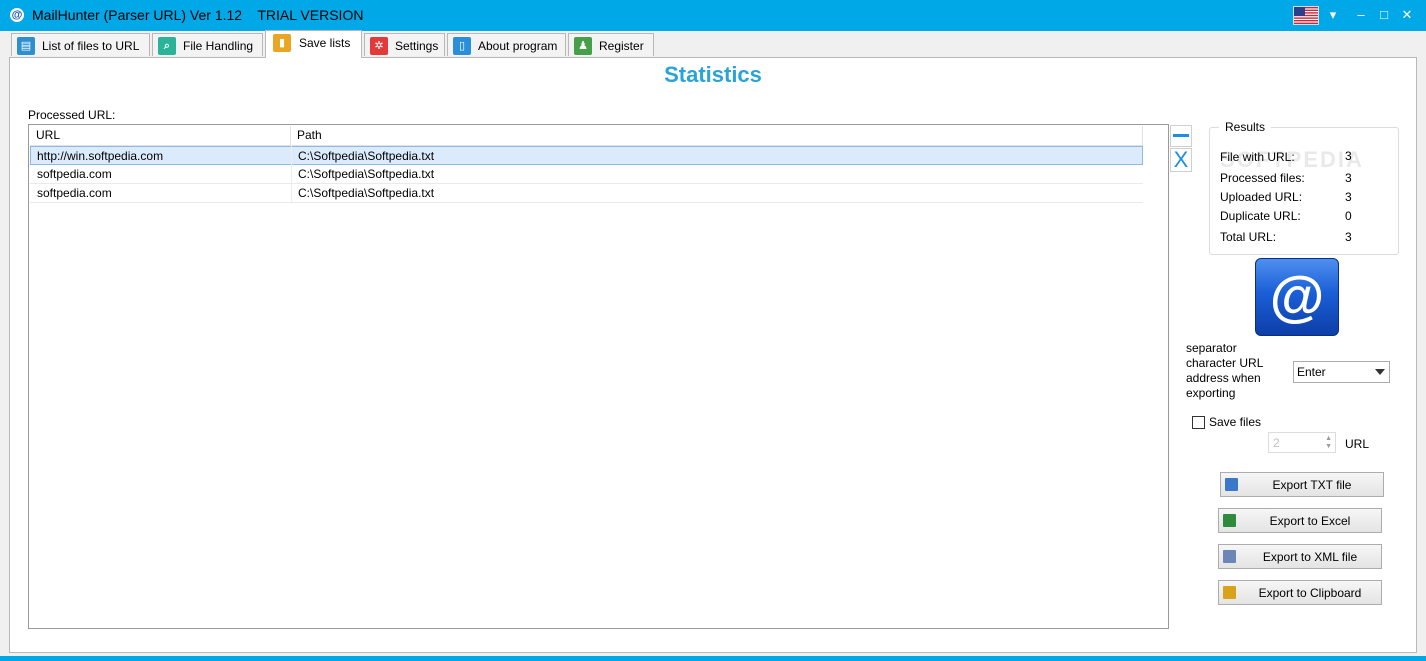 The width and height of the screenshot is (1426, 661). I want to click on page-title: Statistics, so click(713, 74).